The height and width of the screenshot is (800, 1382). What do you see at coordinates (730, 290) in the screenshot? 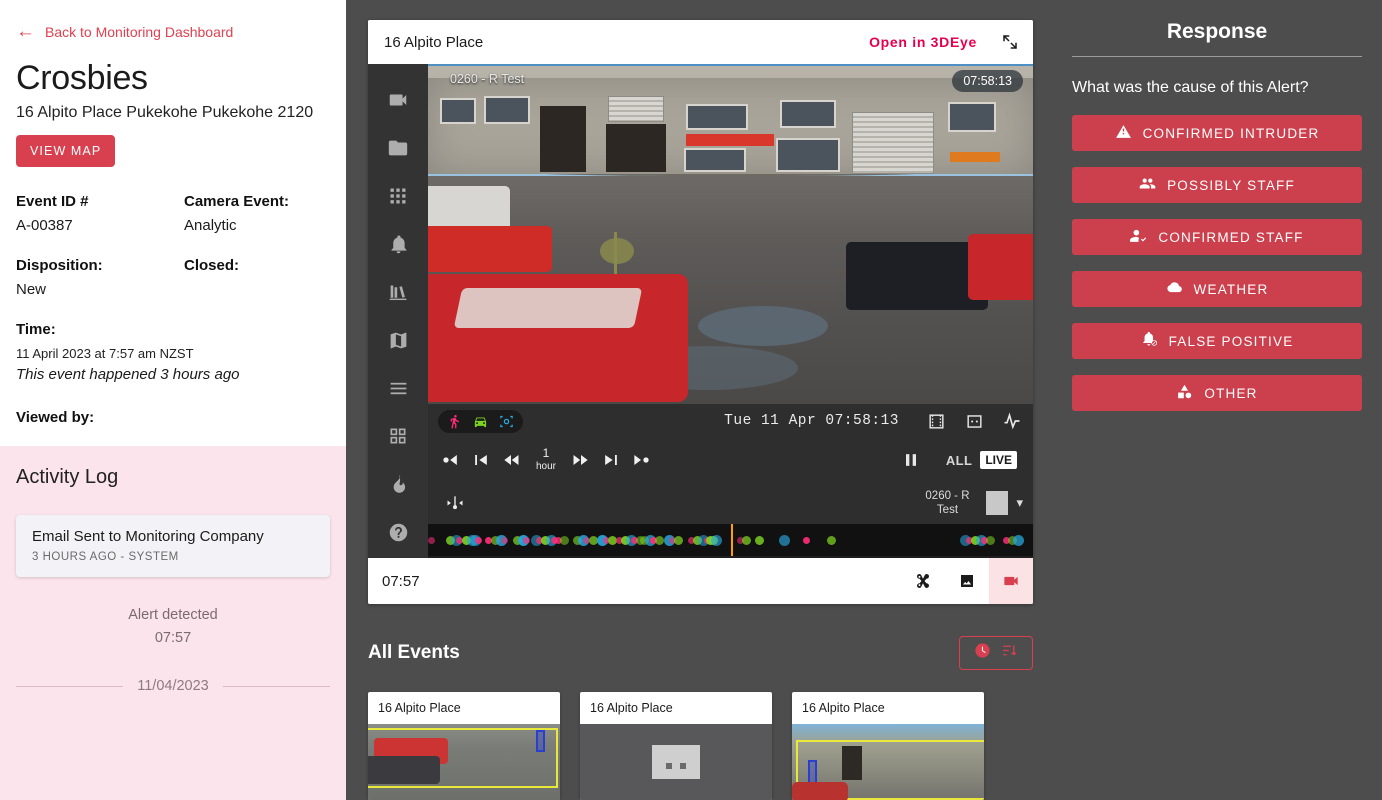
I see `video-ground` at bounding box center [730, 290].